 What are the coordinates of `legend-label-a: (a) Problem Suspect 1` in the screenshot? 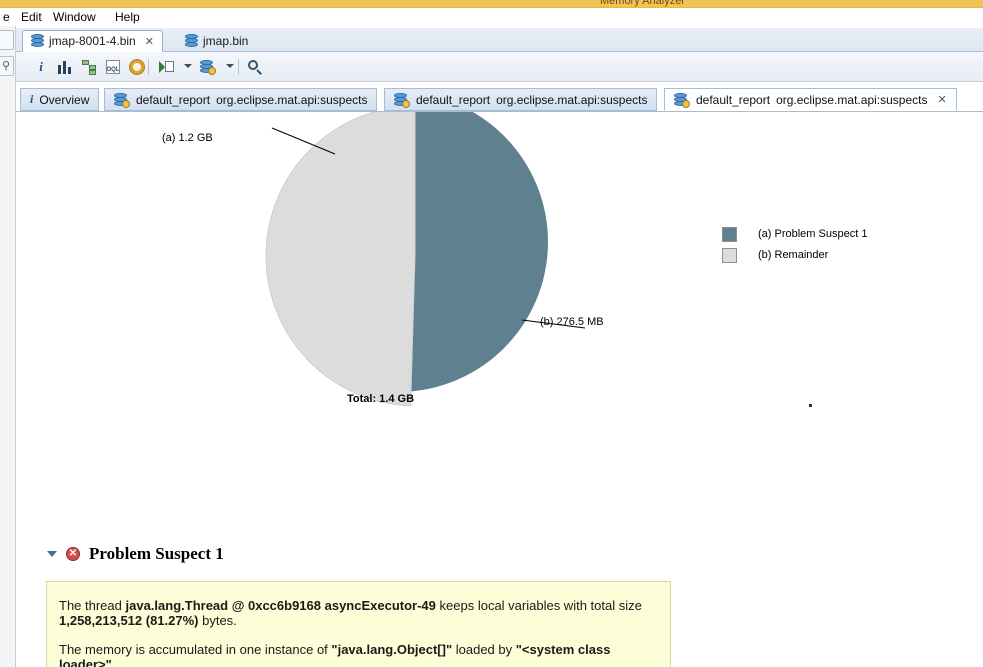 It's located at (813, 234).